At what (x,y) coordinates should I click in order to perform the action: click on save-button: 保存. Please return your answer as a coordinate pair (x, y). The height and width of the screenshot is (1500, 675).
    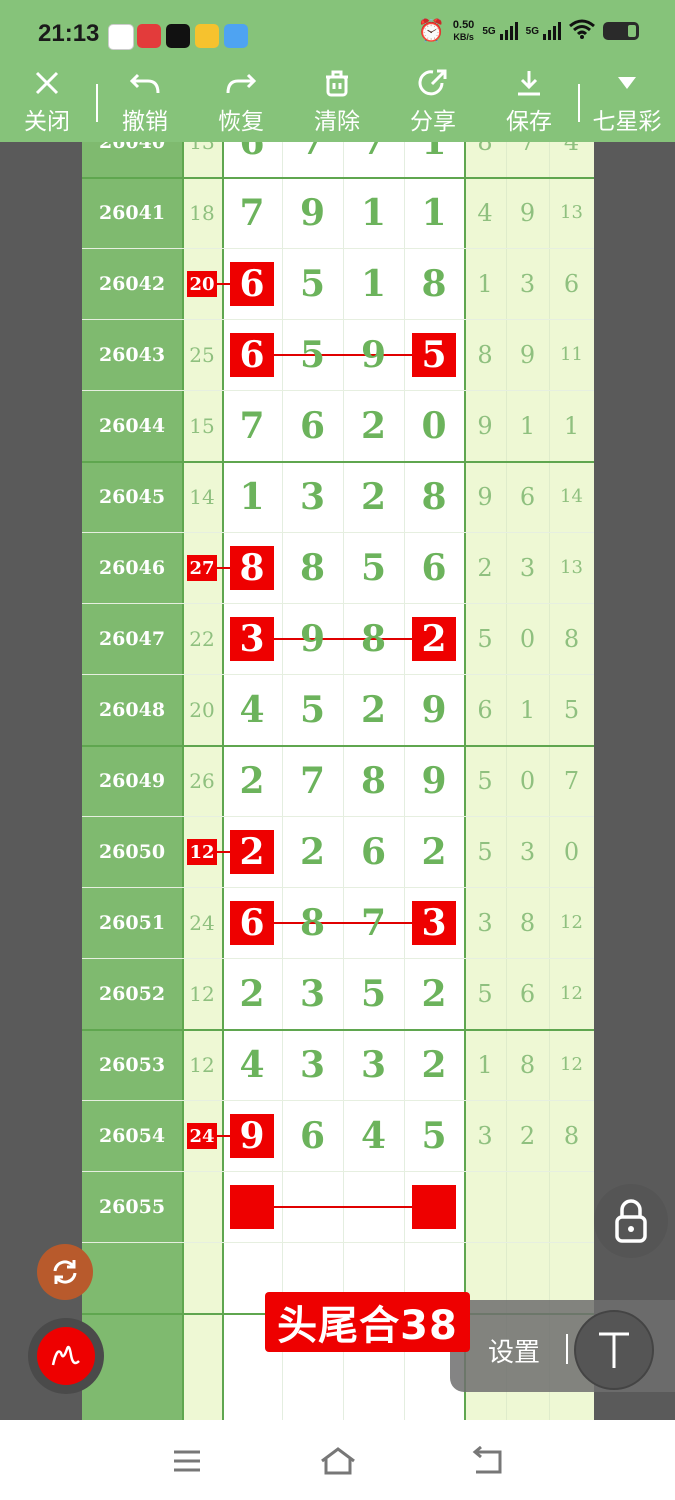
    Looking at the image, I should click on (529, 104).